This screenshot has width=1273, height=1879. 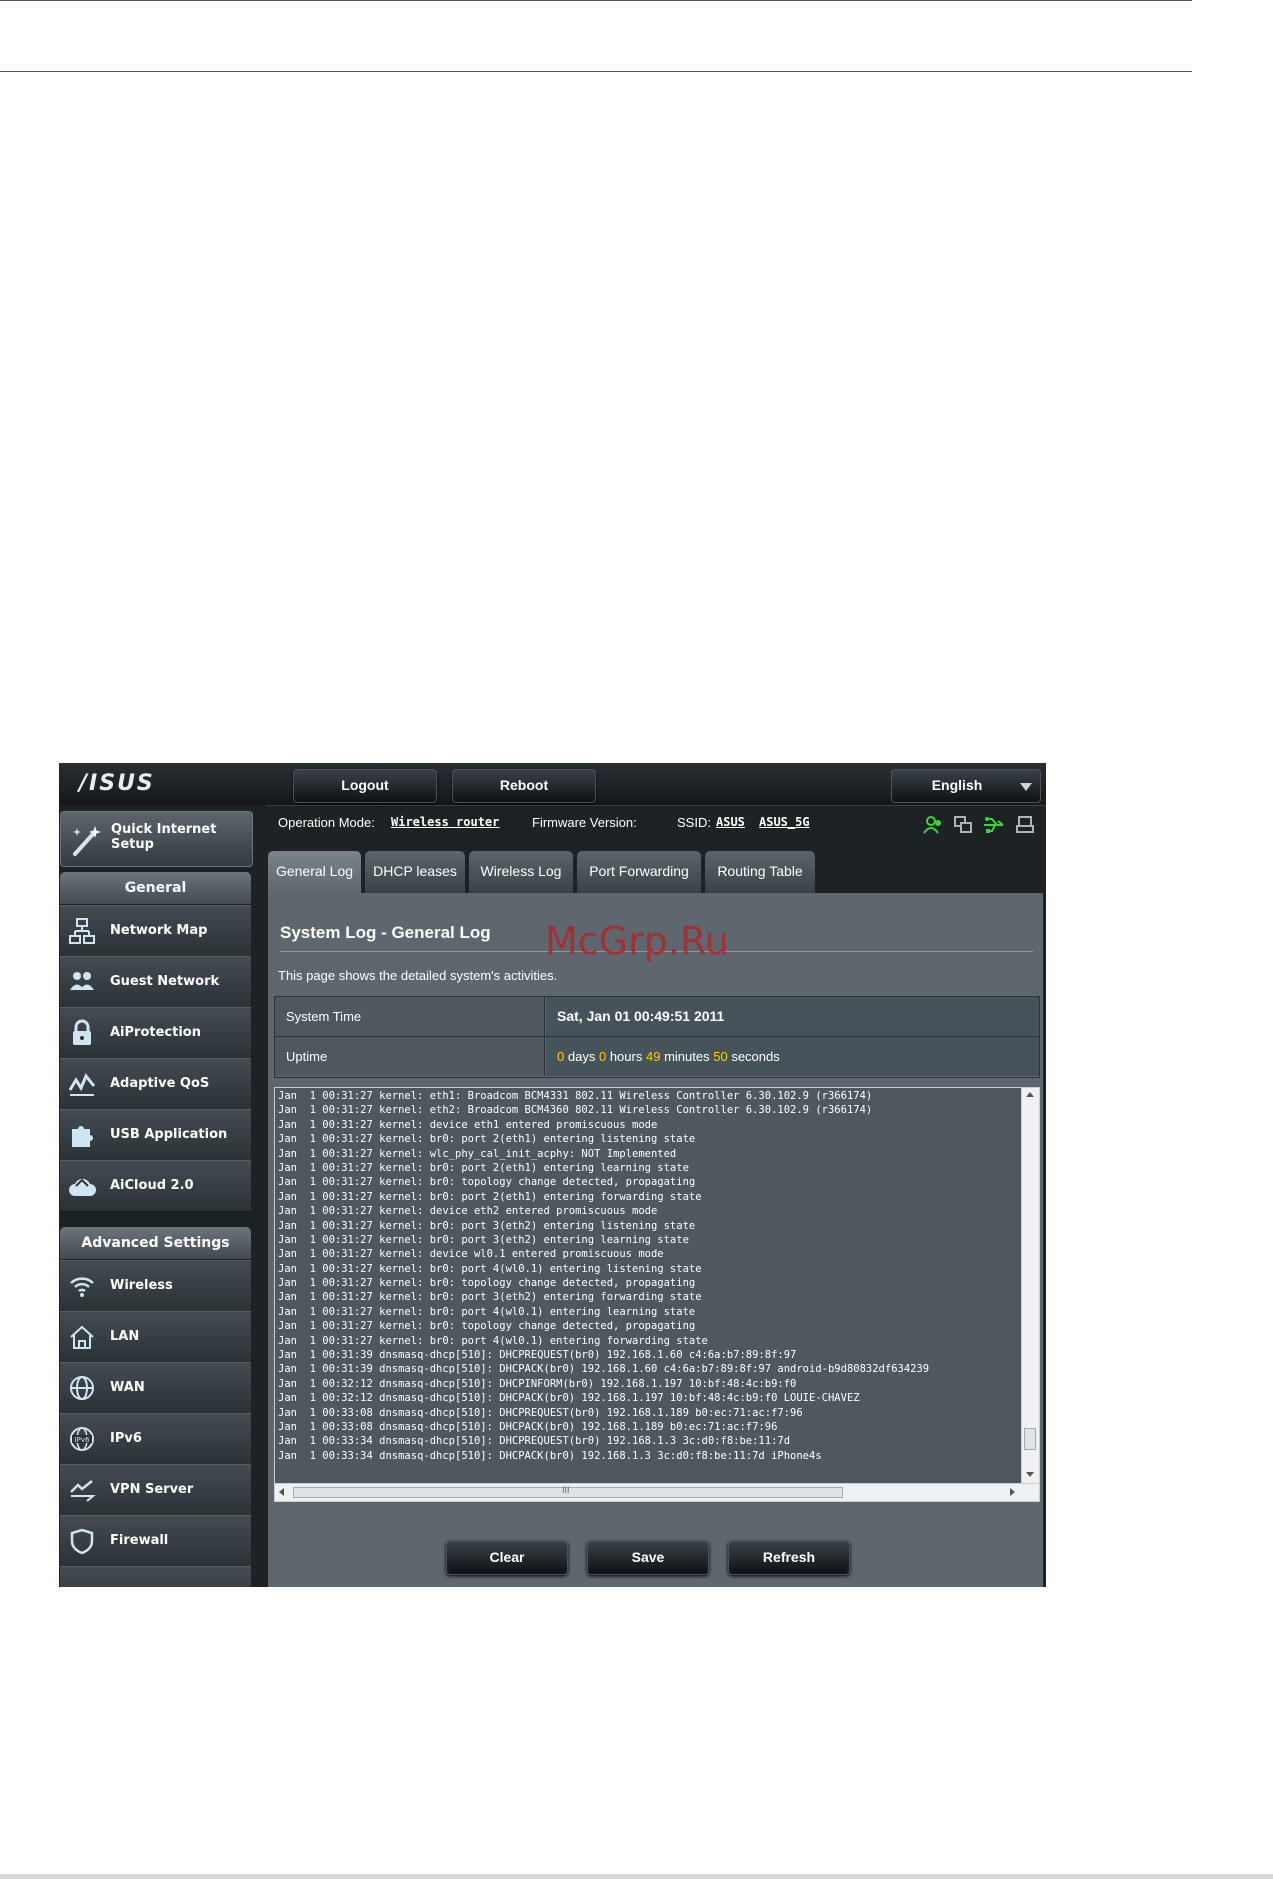 I want to click on tab-routing-table: Routing Table, so click(x=760, y=872).